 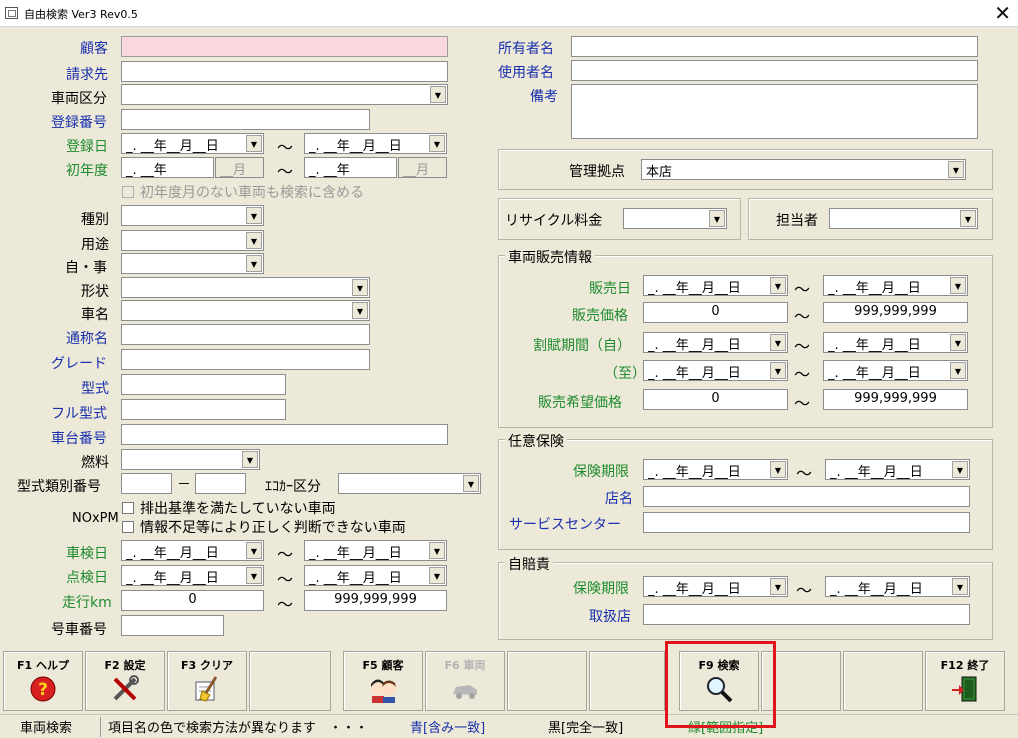 I want to click on f9-search-button: F9 検索, so click(x=719, y=681).